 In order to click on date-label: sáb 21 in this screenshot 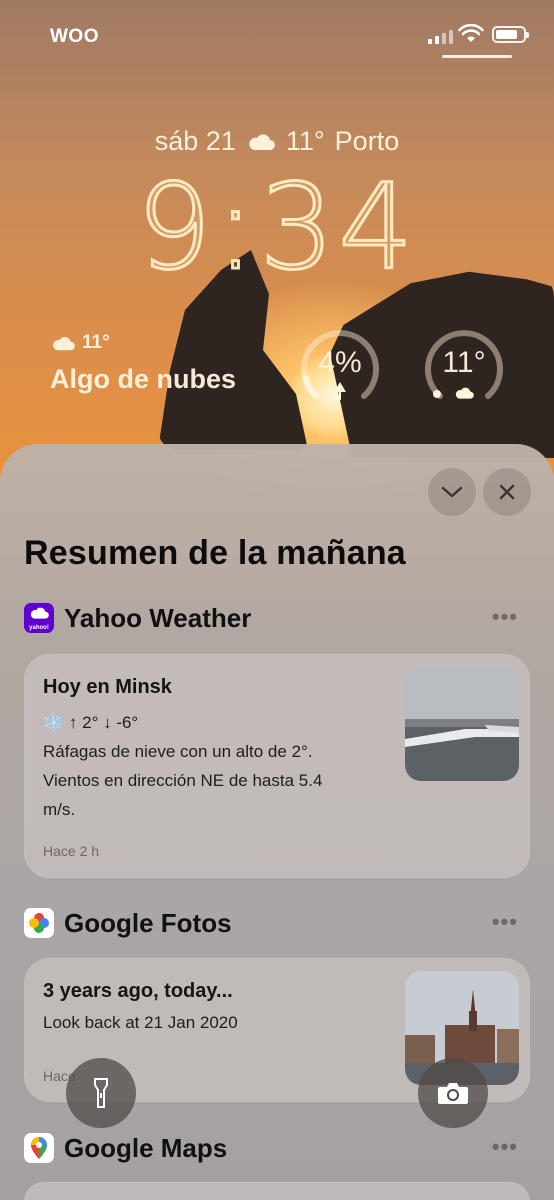, I will do `click(195, 141)`.